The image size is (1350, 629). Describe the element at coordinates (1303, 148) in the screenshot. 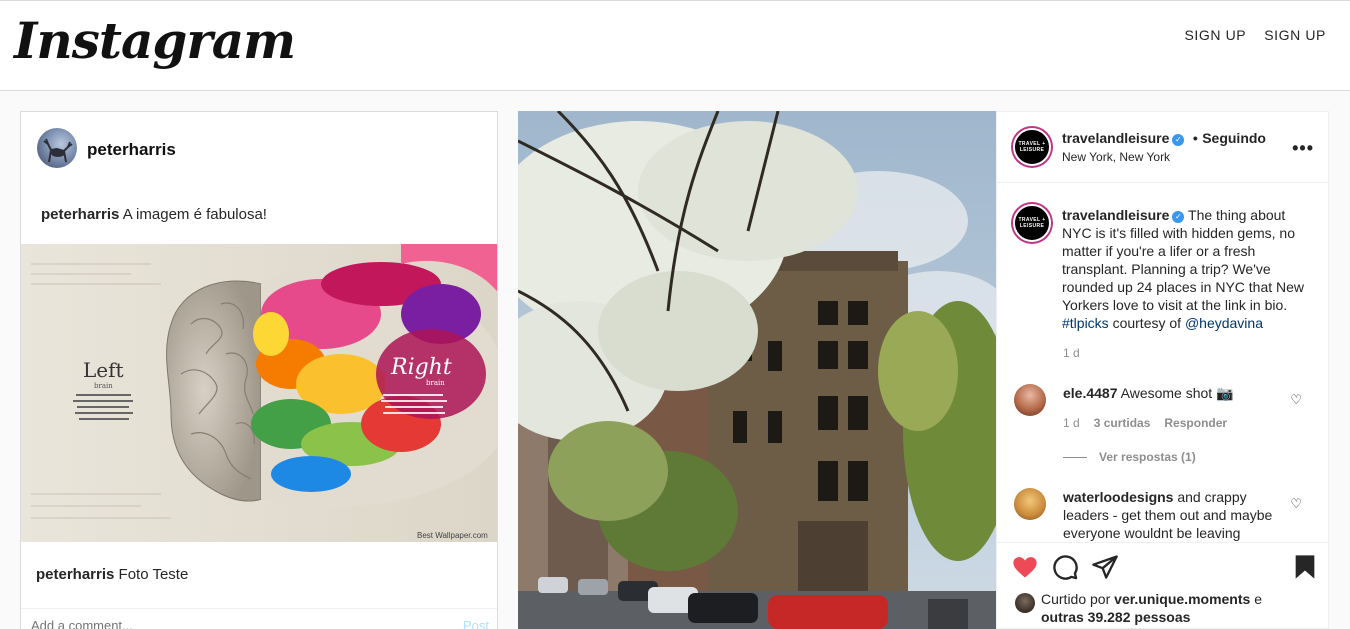

I see `more-options-icon: •••` at that location.